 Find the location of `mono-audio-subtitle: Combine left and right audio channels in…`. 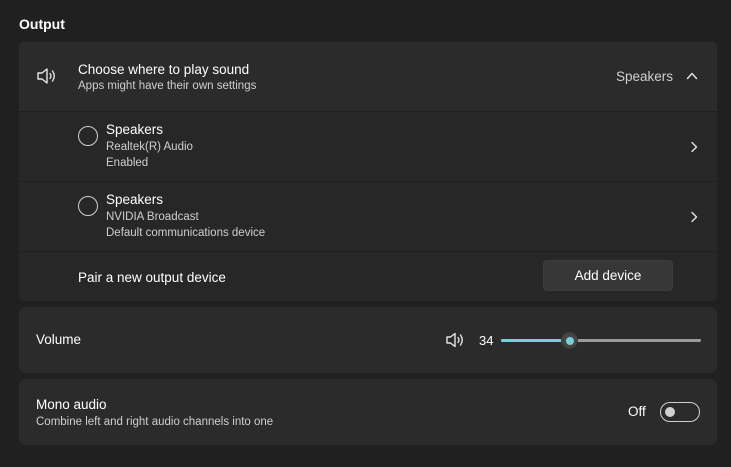

mono-audio-subtitle: Combine left and right audio channels in… is located at coordinates (155, 422).